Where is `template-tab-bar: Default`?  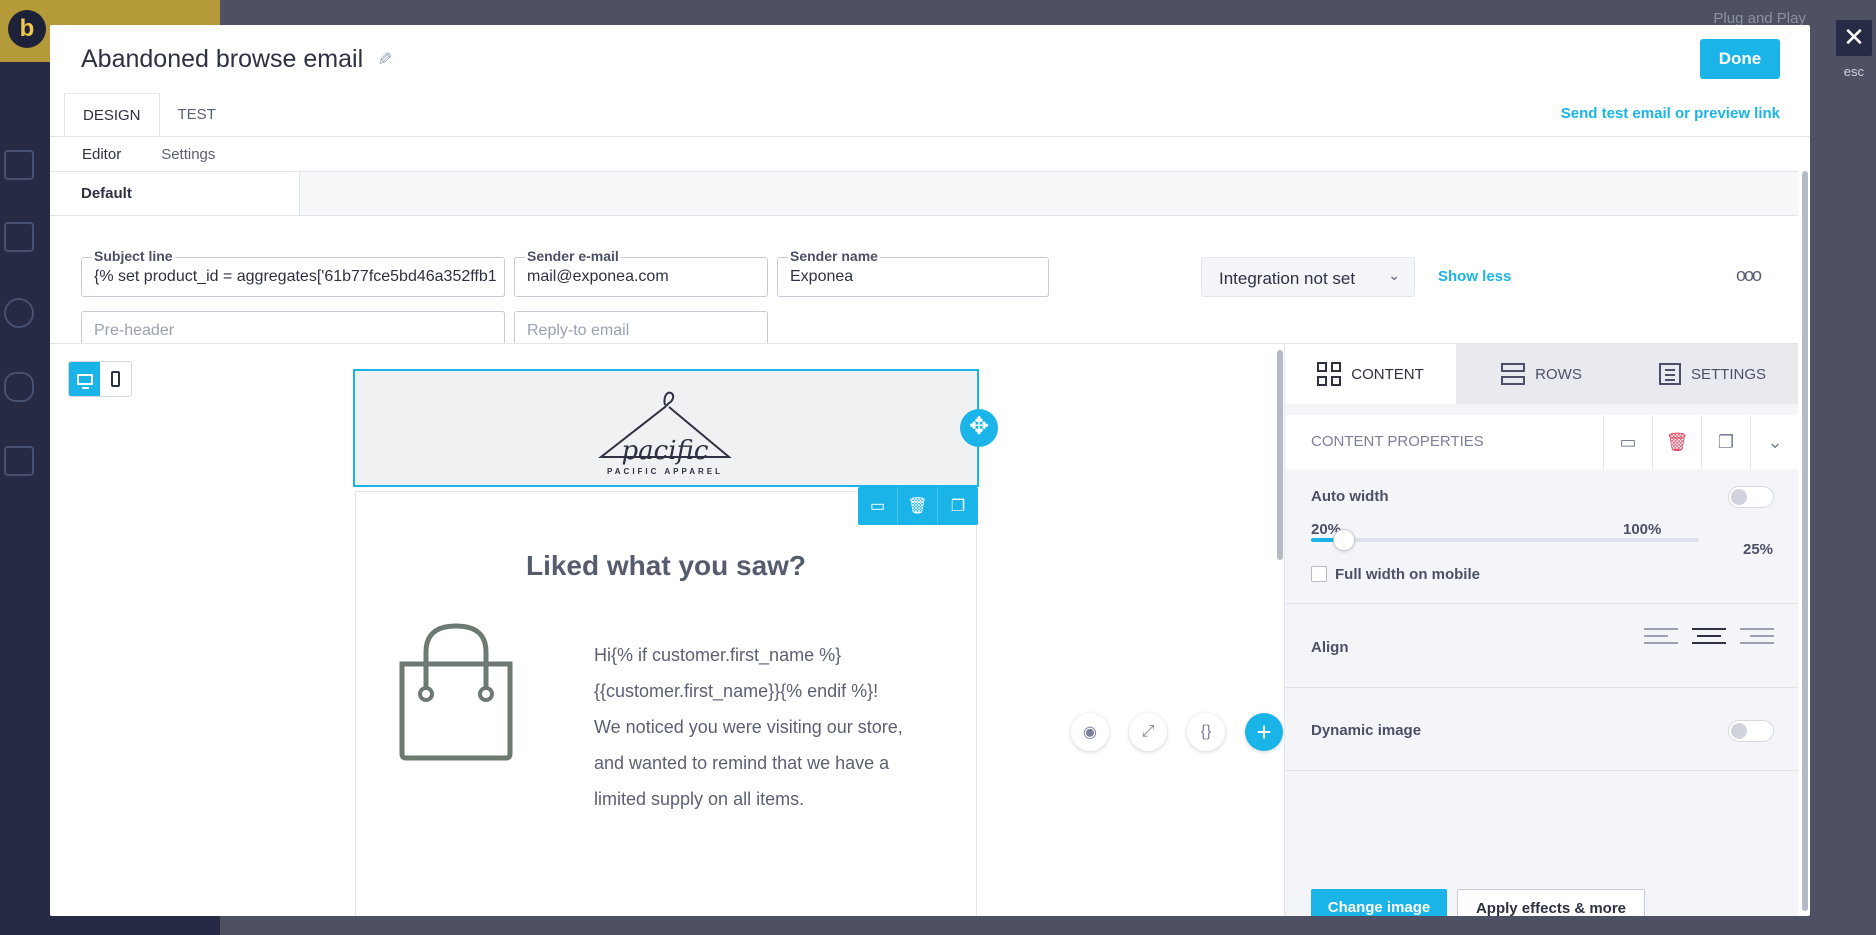 template-tab-bar: Default is located at coordinates (924, 193).